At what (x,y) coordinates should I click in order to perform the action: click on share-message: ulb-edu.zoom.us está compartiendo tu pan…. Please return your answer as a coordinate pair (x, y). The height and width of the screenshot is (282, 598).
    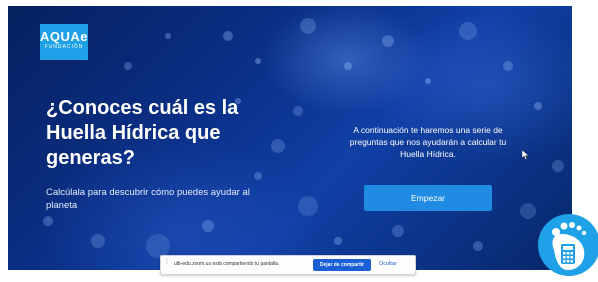
    Looking at the image, I should click on (227, 264).